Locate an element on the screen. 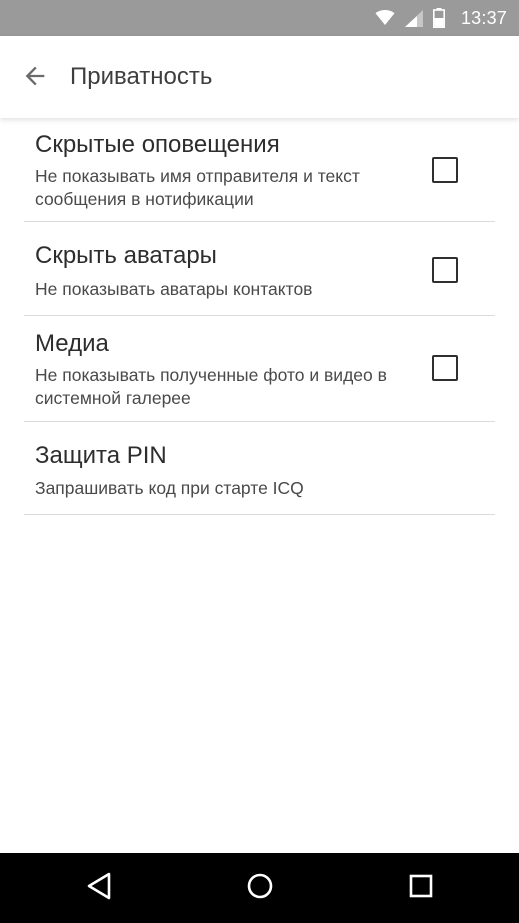 The width and height of the screenshot is (519, 923). setting-title: Защита PIN is located at coordinates (101, 455).